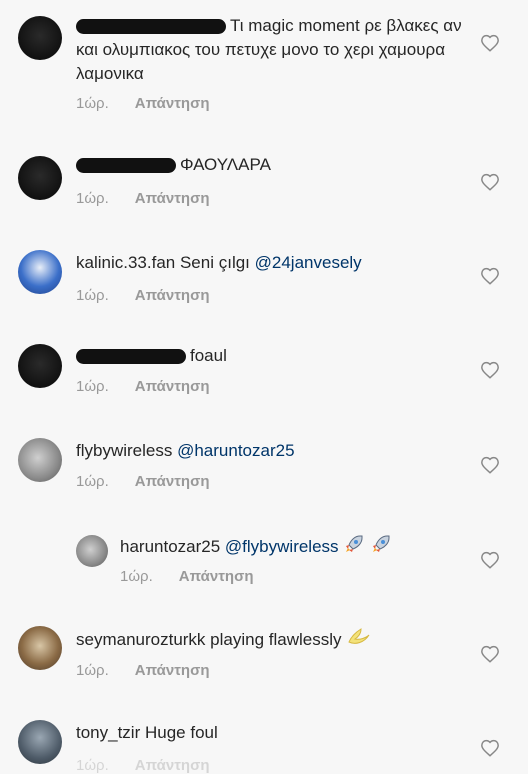  I want to click on comment-username: kalinic.33.fan, so click(125, 262).